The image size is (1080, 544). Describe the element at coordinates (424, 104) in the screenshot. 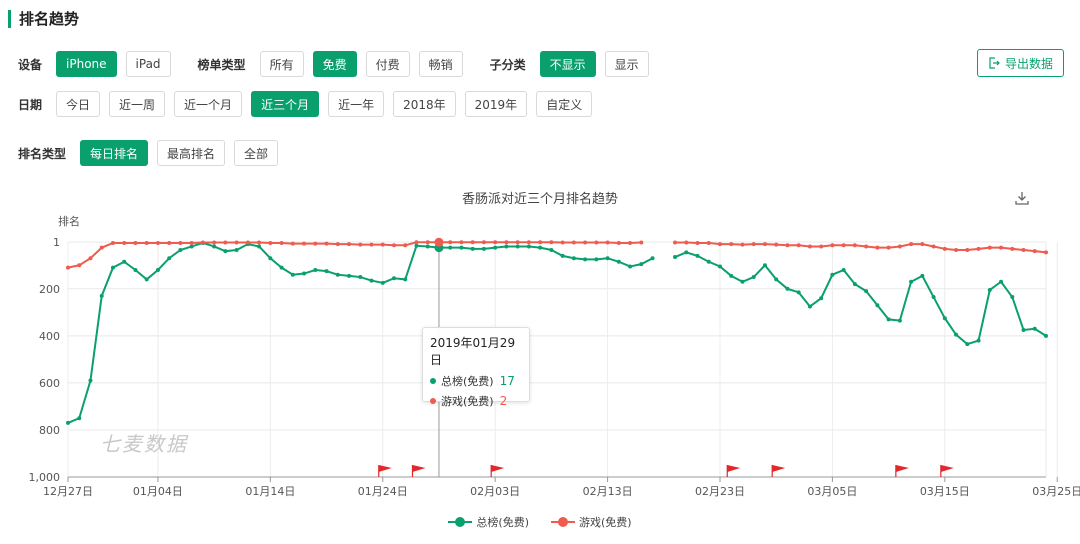

I see `date-button-5: 2018年` at that location.